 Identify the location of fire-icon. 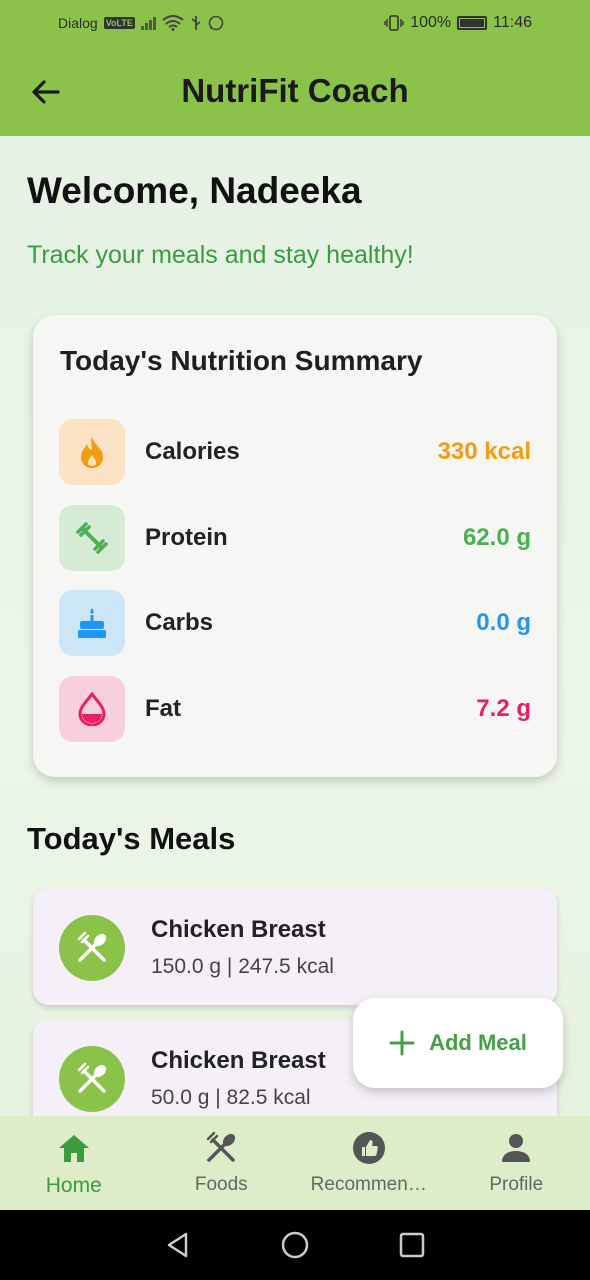
(92, 452).